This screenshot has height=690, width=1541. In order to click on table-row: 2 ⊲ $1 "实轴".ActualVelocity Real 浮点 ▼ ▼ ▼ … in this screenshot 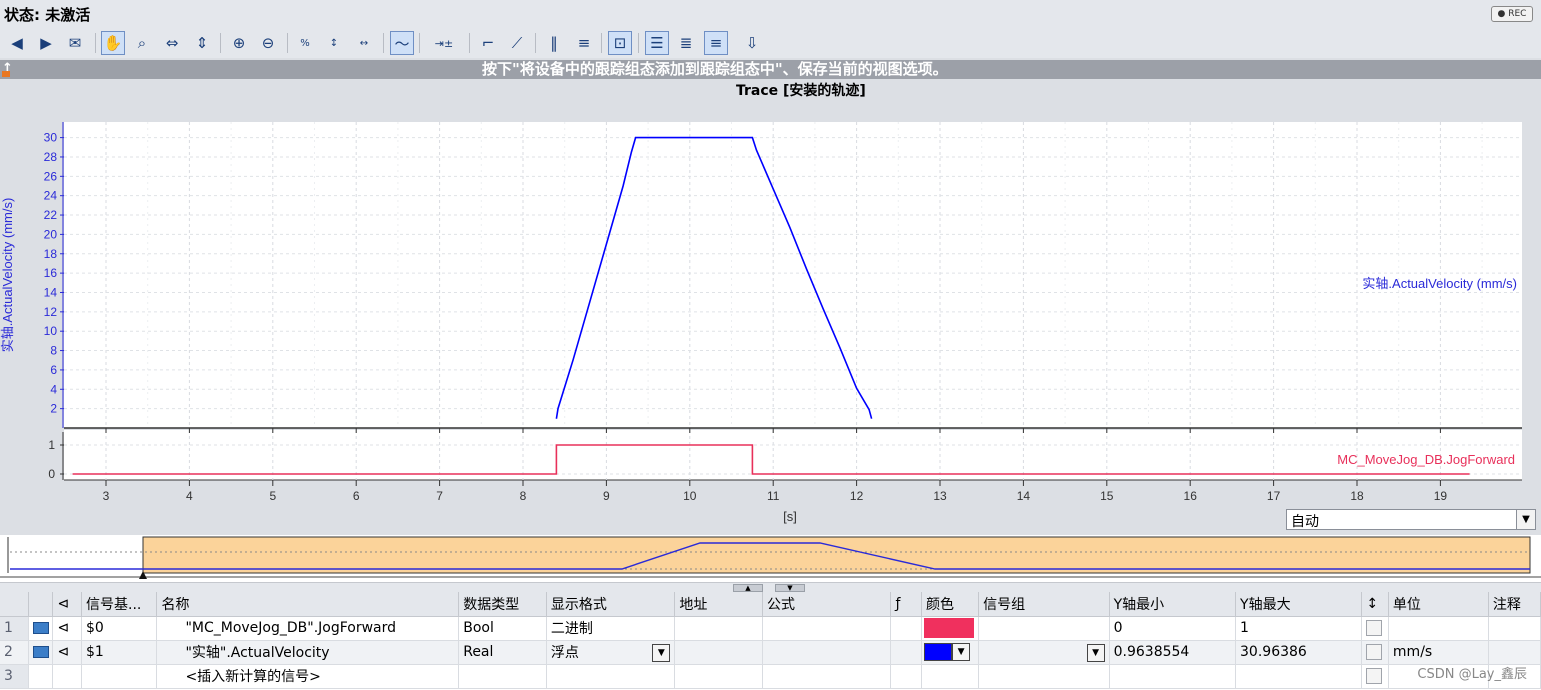, I will do `click(770, 652)`.